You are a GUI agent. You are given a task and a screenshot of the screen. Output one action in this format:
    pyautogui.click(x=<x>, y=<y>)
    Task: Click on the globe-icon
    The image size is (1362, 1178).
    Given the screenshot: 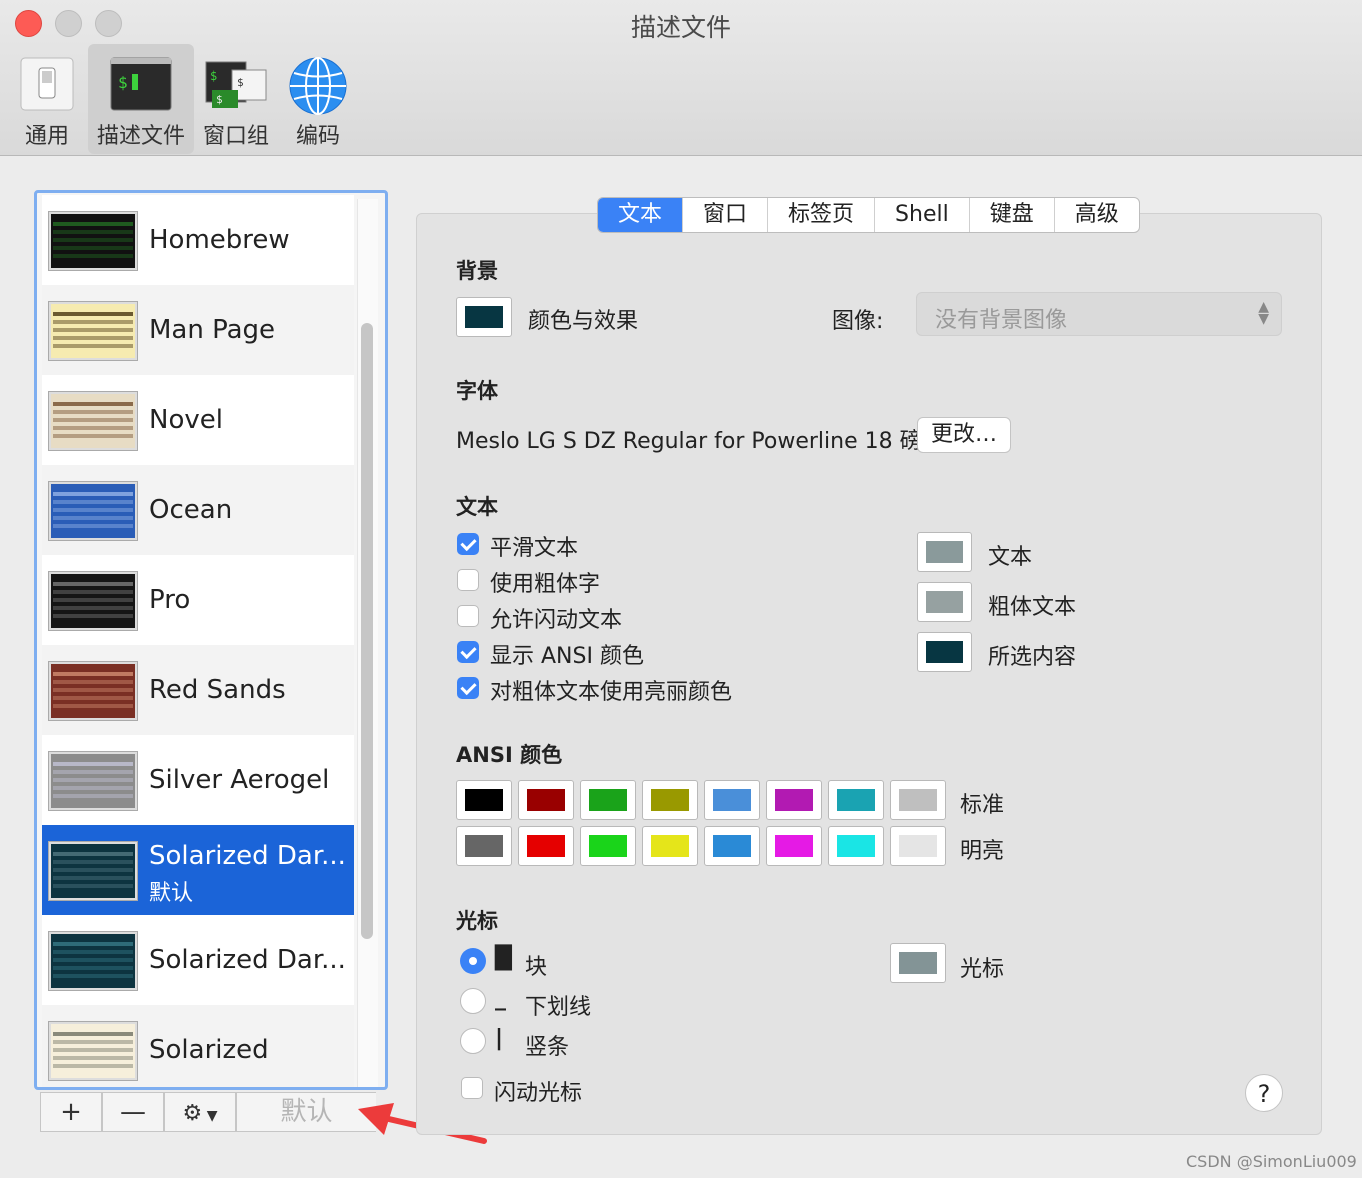 What is the action you would take?
    pyautogui.click(x=318, y=86)
    